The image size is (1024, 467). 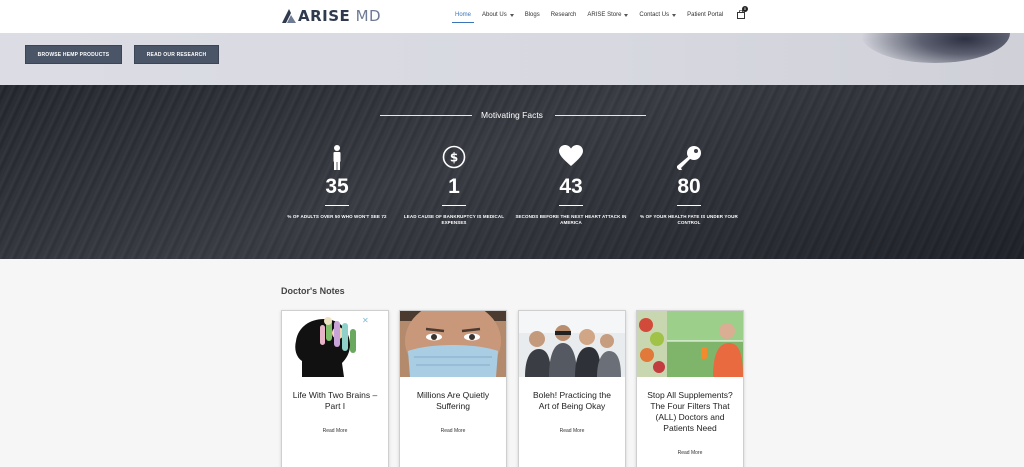 What do you see at coordinates (176, 54) in the screenshot?
I see `read-our-research-button: READ OUR RESEARCH` at bounding box center [176, 54].